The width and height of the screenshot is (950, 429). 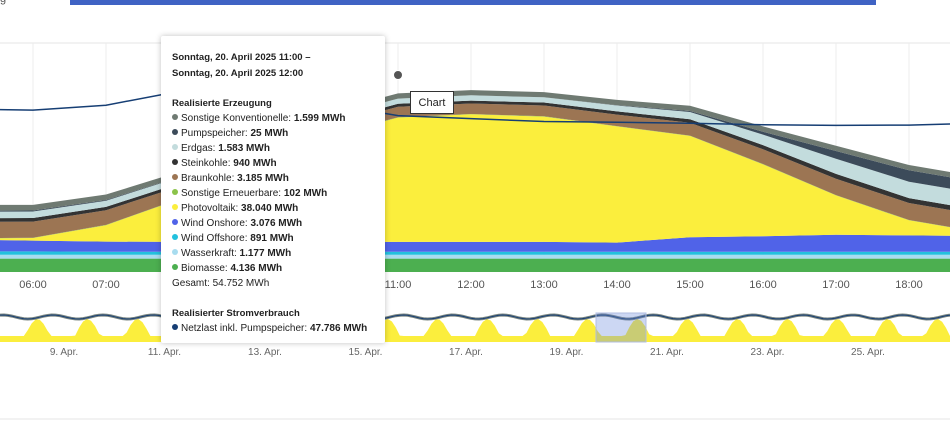 I want to click on tooltip-row: Steinkohle: 940 MWh, so click(x=273, y=163).